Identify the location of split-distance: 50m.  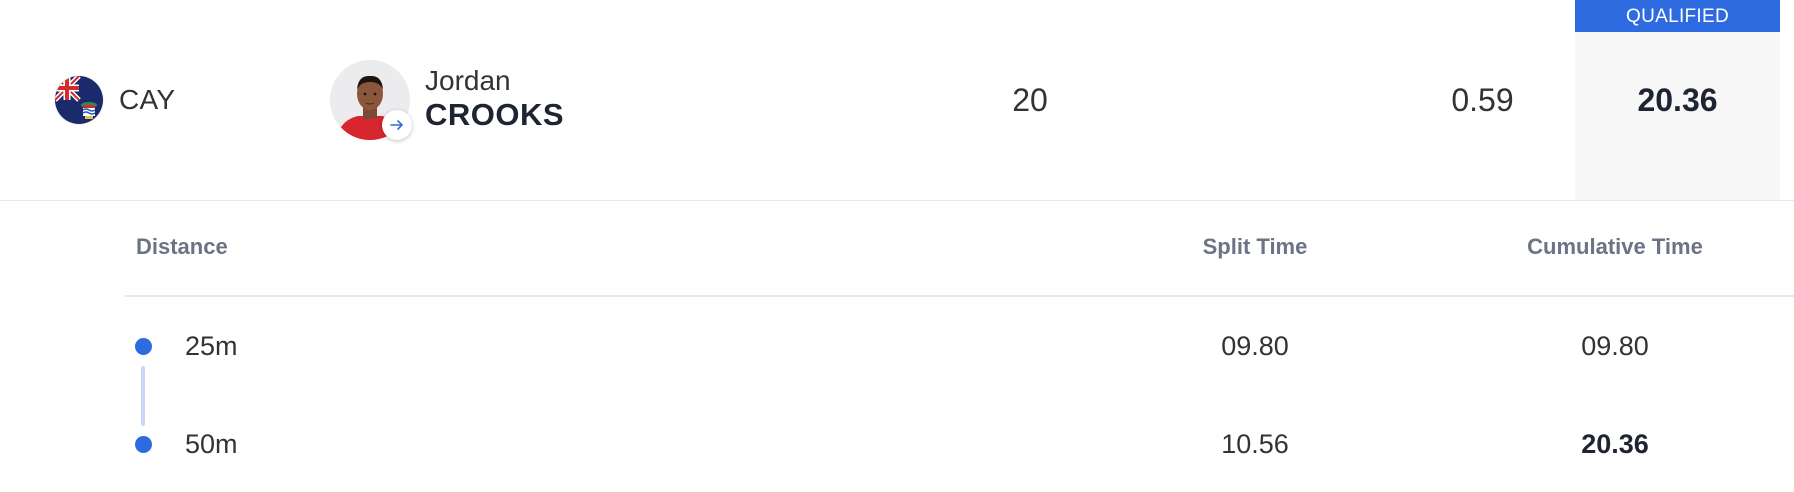
(211, 444).